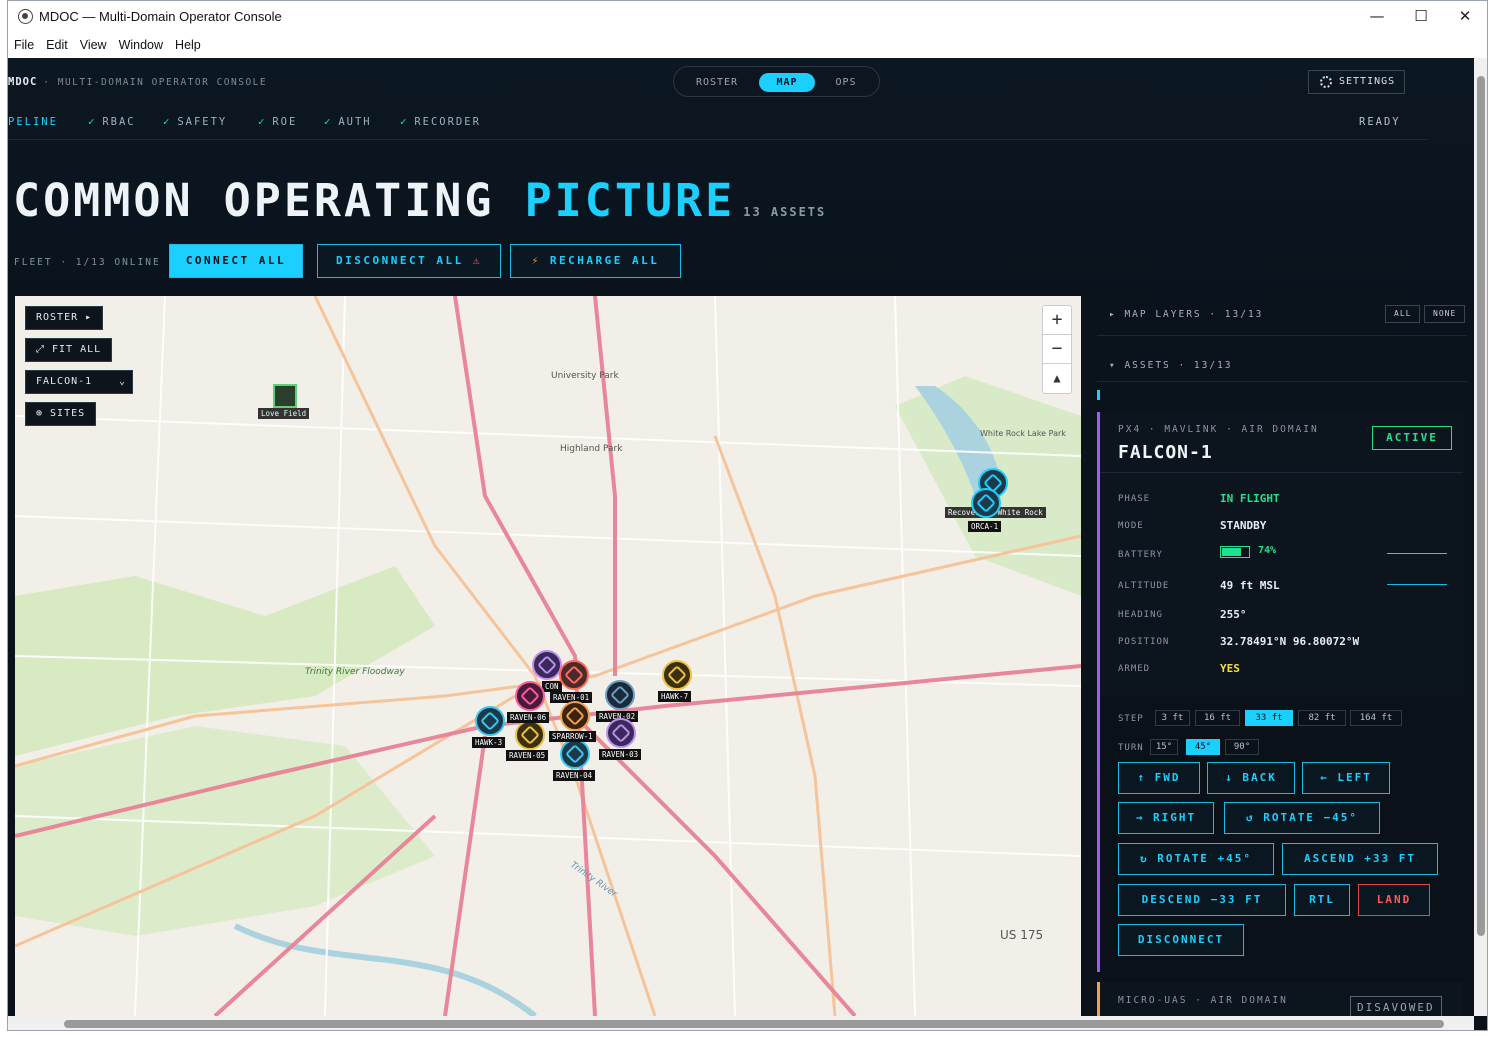 The width and height of the screenshot is (1495, 1039). I want to click on map-layers-section: ▸ MAP LAYERS · 13/13 ALL NONE, so click(1282, 316).